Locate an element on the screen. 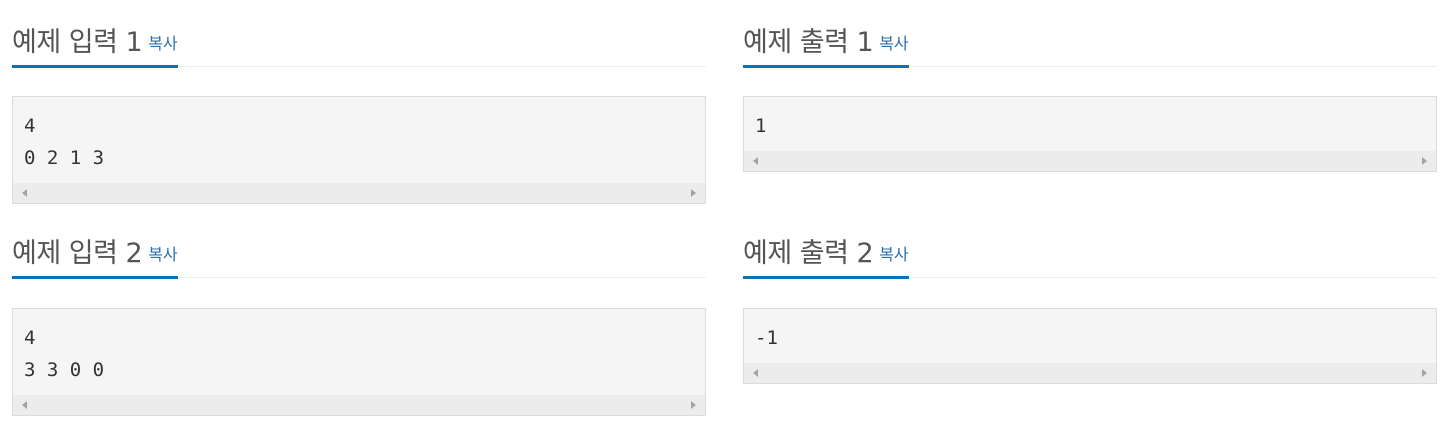 This screenshot has width=1456, height=439. sample-output-1-title-wrap: 예제 출력 1 복사 is located at coordinates (826, 35).